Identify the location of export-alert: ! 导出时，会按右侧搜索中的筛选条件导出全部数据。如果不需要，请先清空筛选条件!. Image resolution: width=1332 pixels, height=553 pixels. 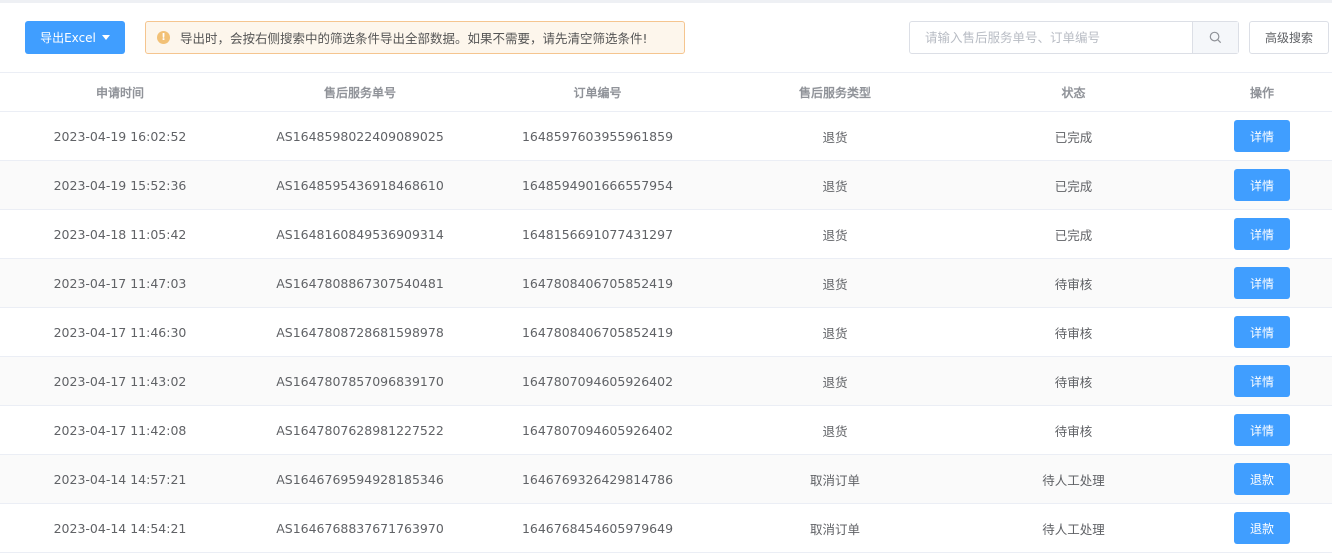
(415, 37).